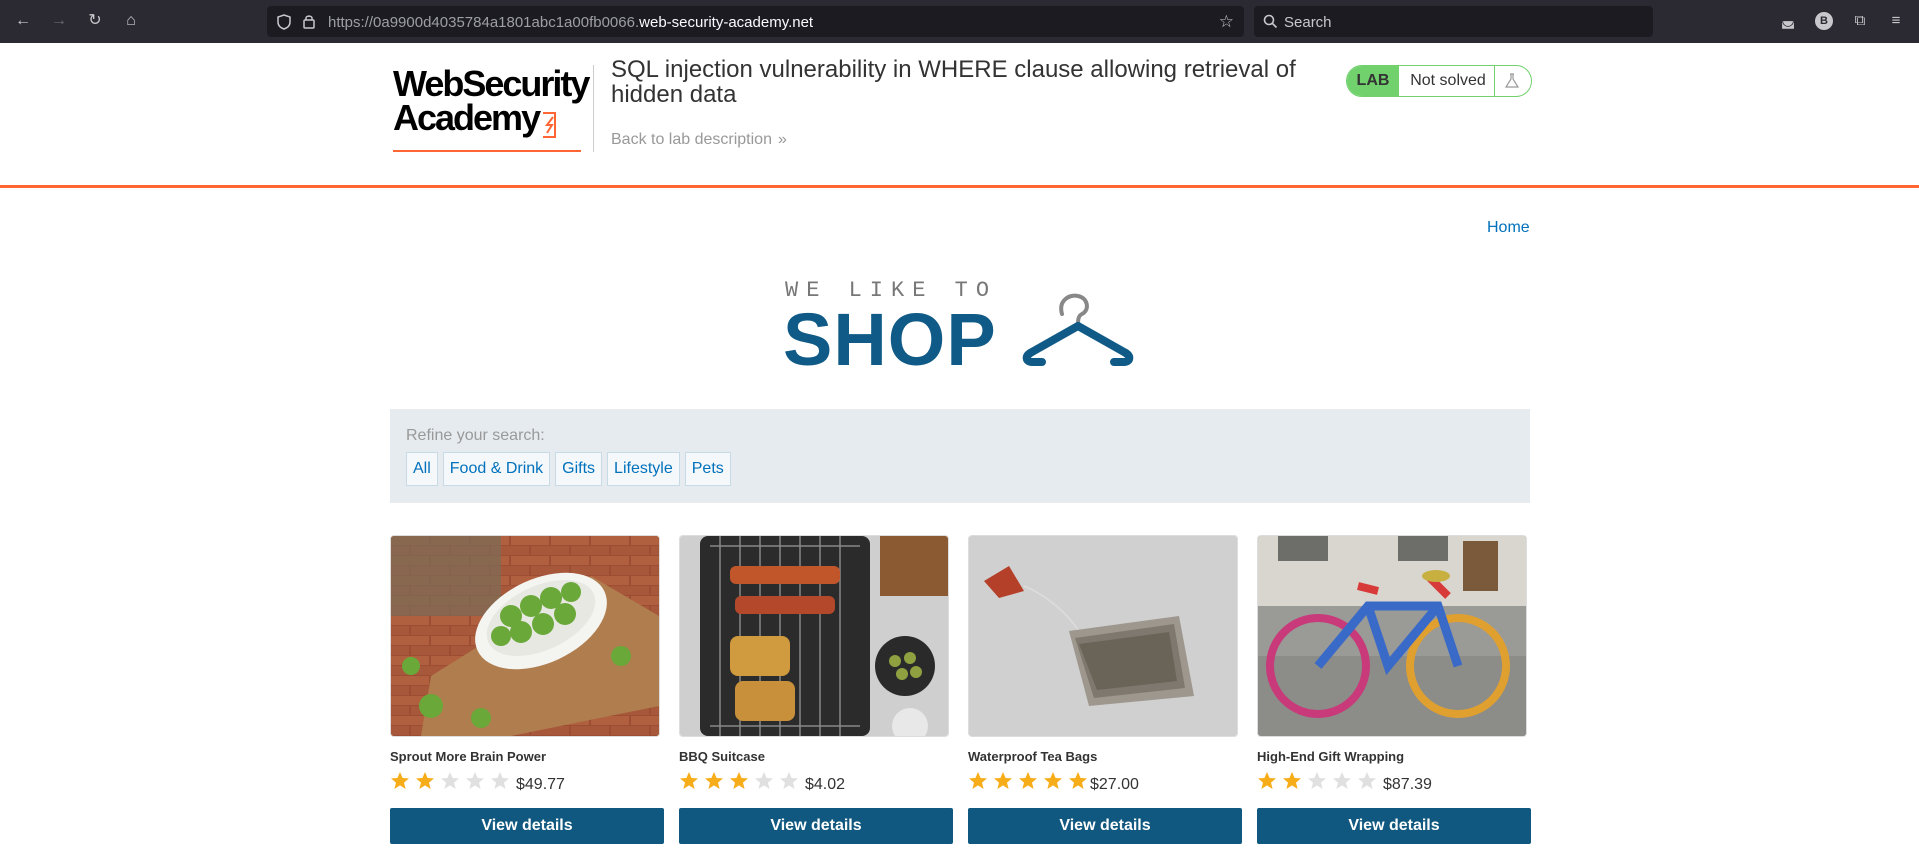 The image size is (1919, 861). Describe the element at coordinates (707, 469) in the screenshot. I see `filter-chip-pets: Pets` at that location.